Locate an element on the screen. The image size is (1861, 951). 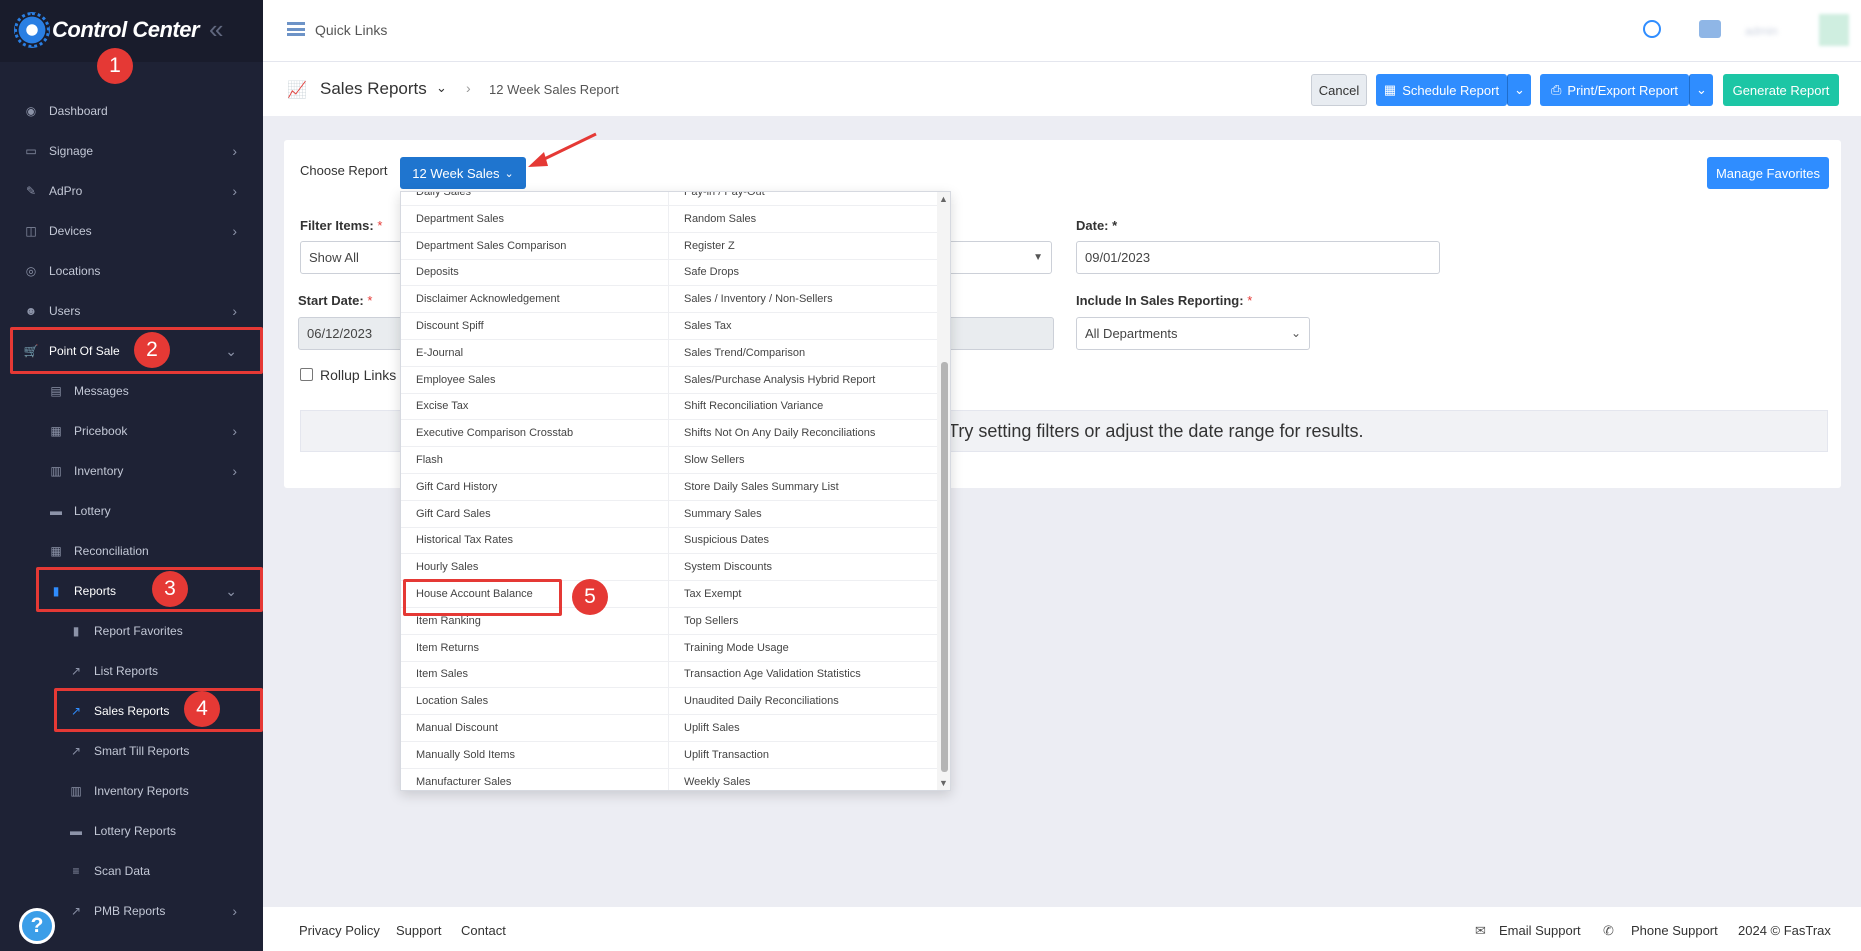
support-link: Support is located at coordinates (419, 930).